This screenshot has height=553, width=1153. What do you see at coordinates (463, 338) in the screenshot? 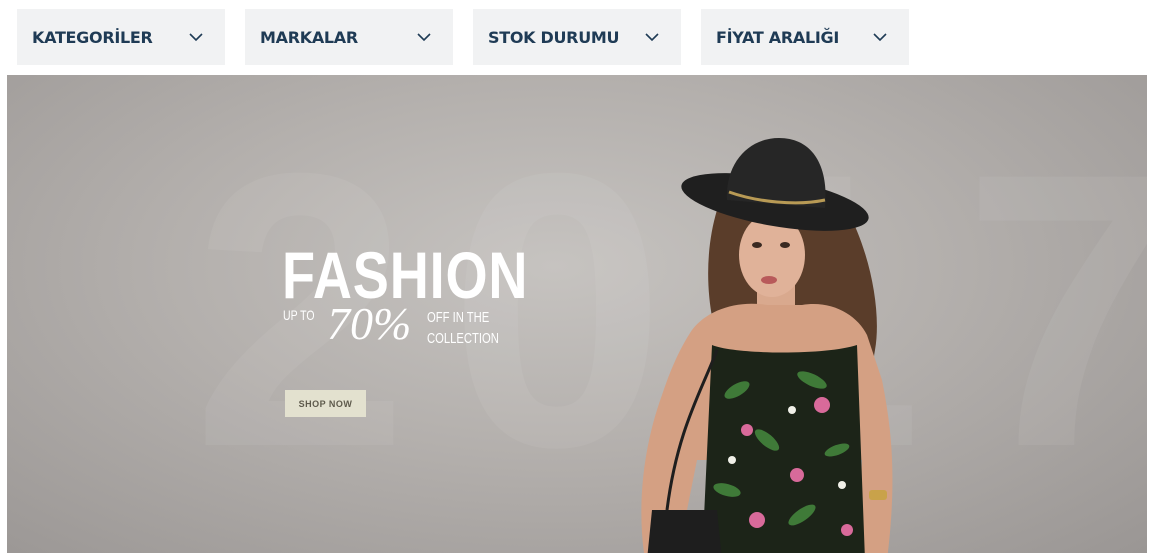
I see `banner-off-line2: COLLECTION` at bounding box center [463, 338].